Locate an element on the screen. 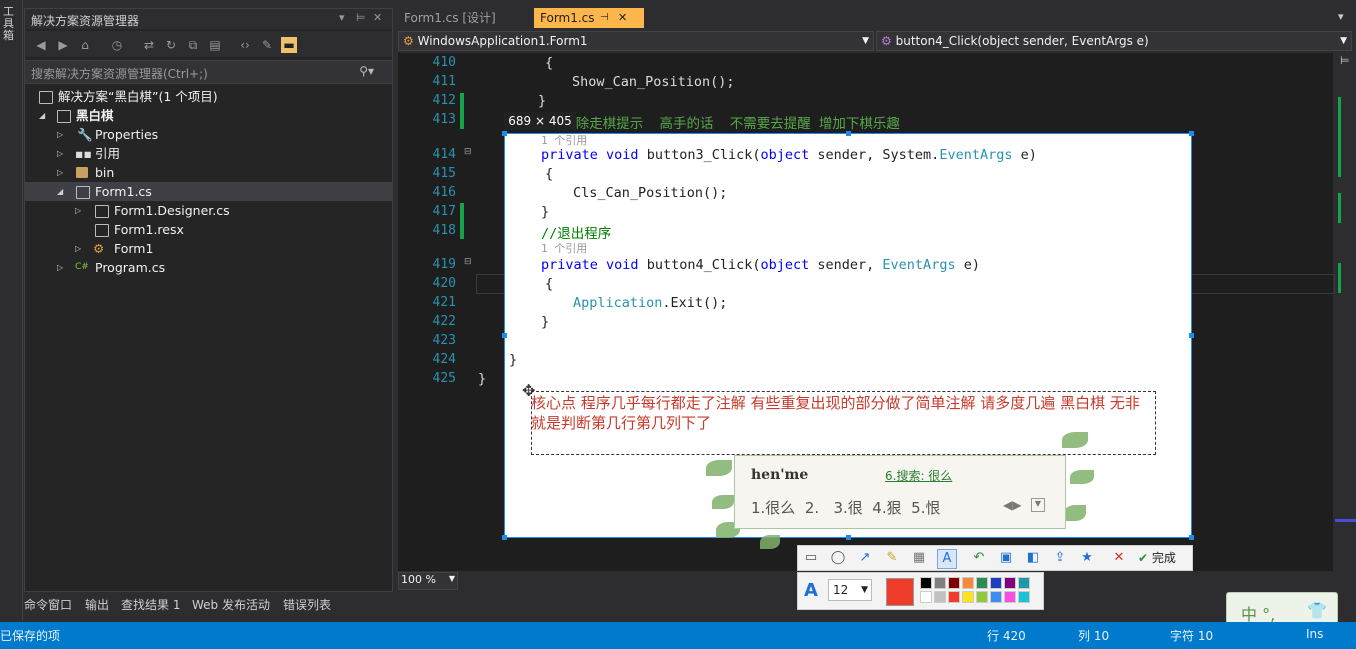  tree-row-form1-class: ▷ ⚙ Form1 is located at coordinates (208, 248).